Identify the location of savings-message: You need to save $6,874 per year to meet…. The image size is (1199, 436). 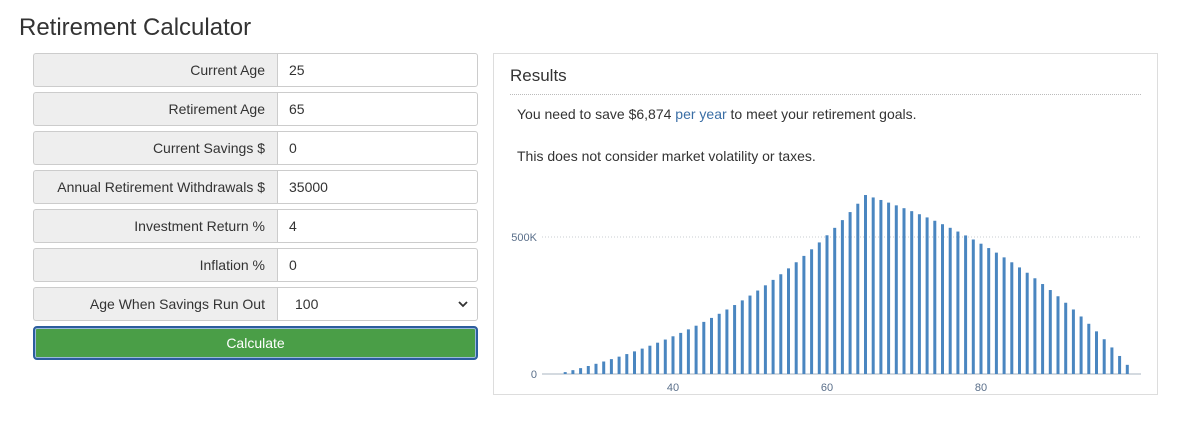
(717, 114).